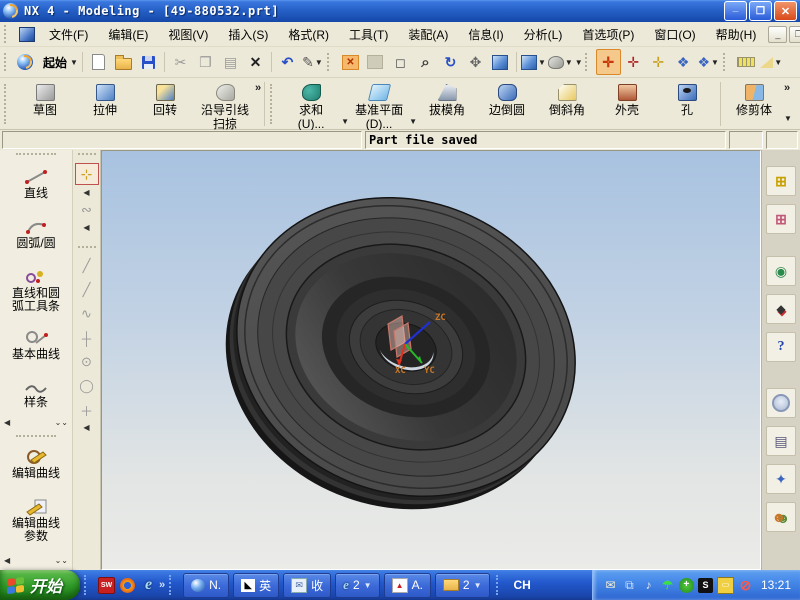  What do you see at coordinates (357, 585) in the screenshot?
I see `task-button-ie-group: e 2 ▼` at bounding box center [357, 585].